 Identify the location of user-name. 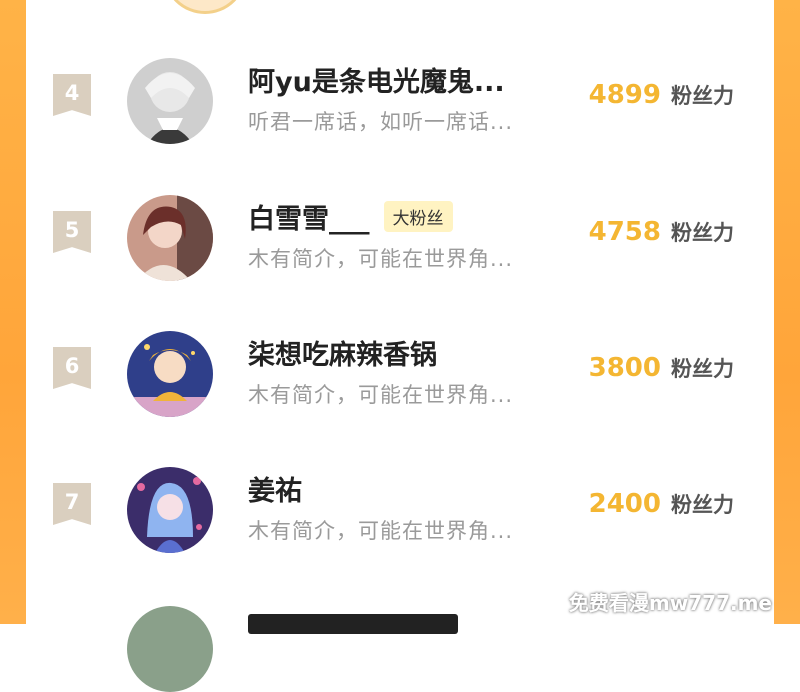
(353, 624).